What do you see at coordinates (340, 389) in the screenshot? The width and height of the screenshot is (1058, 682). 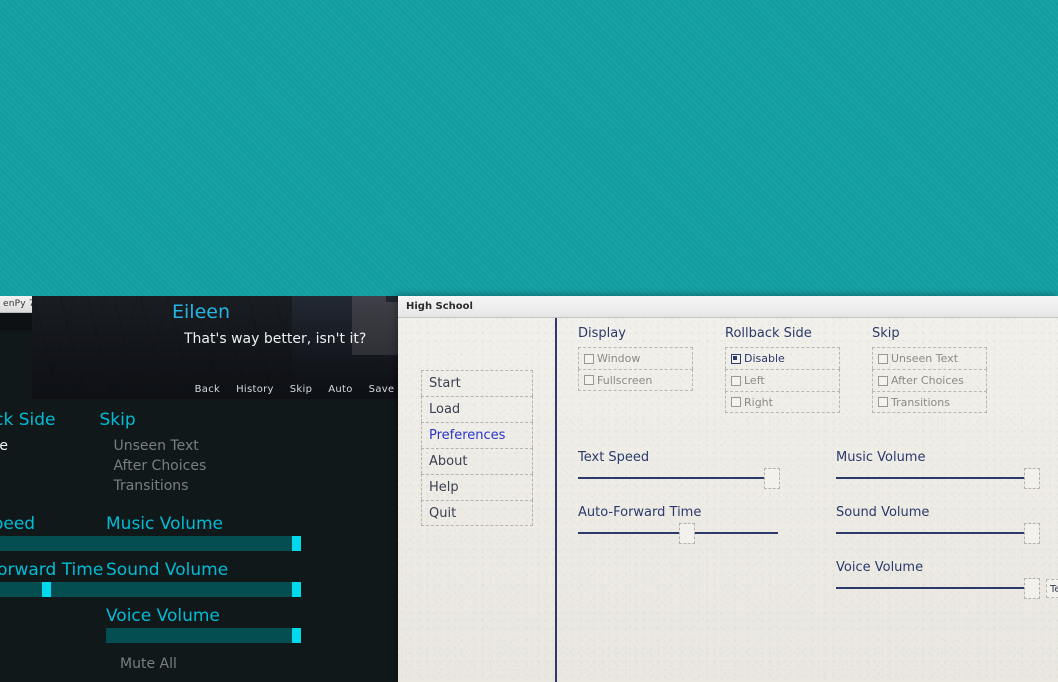 I see `quick-menu-auto: Auto` at bounding box center [340, 389].